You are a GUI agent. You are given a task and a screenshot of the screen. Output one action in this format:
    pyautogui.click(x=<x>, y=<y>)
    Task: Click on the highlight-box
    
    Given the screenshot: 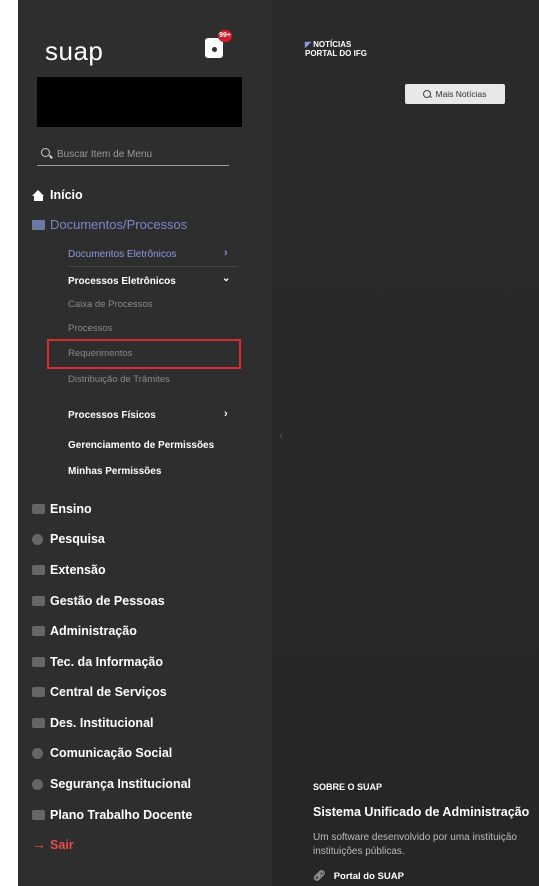 What is the action you would take?
    pyautogui.click(x=144, y=354)
    